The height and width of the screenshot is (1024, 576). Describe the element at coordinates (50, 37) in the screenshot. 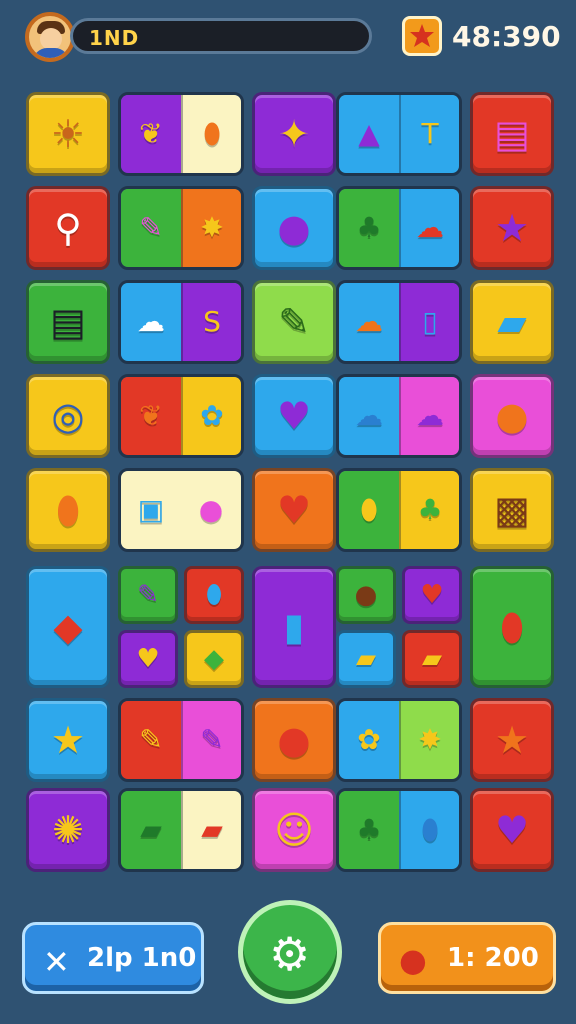

I see `player-avatar` at that location.